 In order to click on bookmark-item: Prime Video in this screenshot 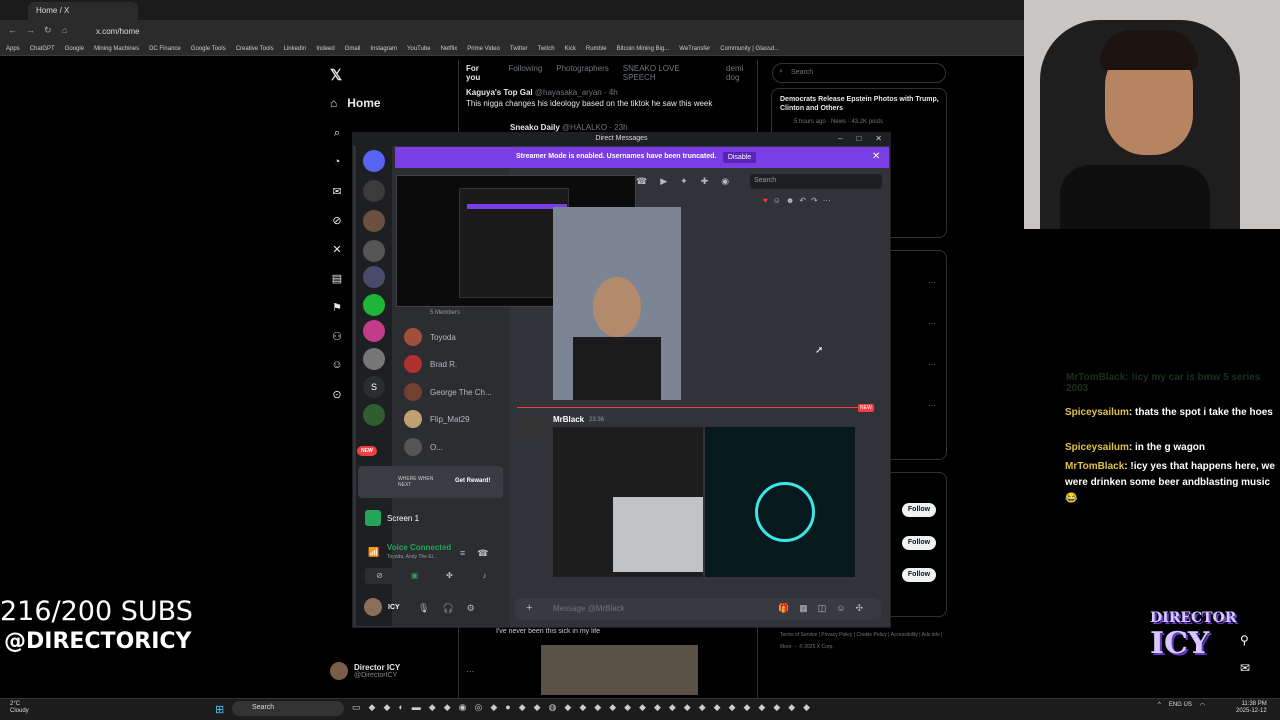, I will do `click(483, 49)`.